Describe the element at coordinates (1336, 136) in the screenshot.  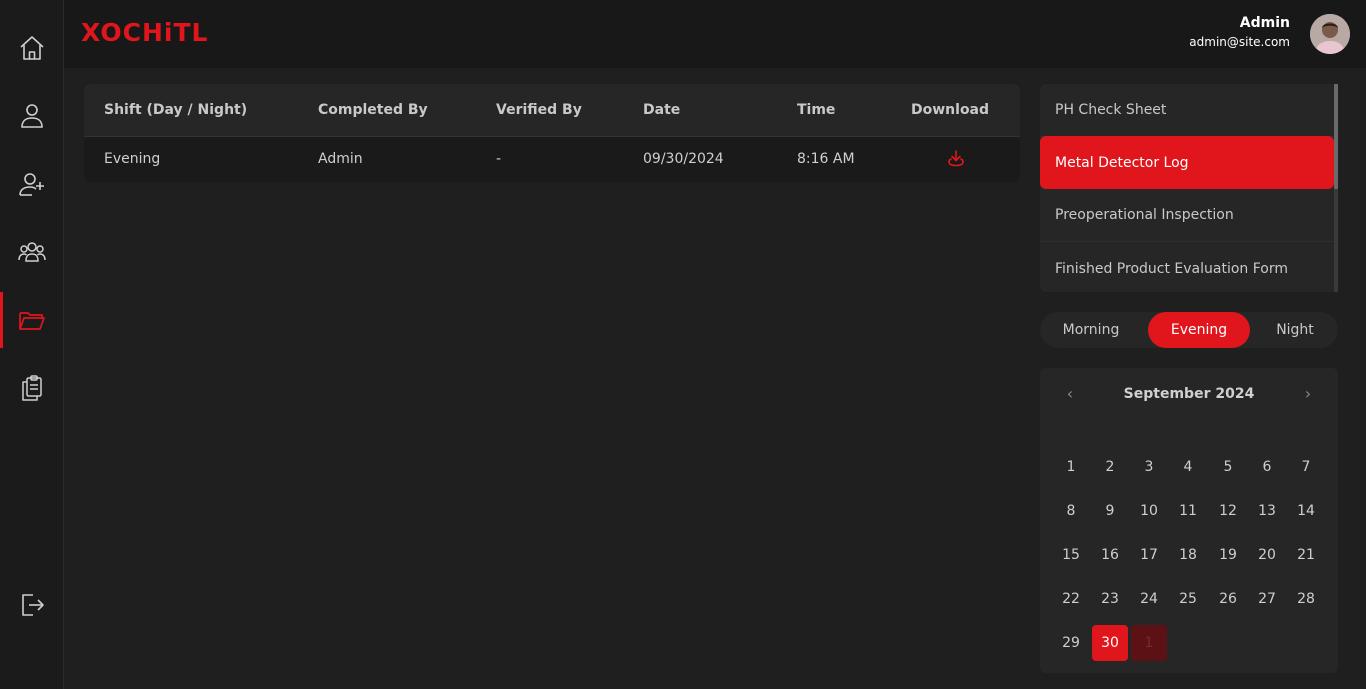
I see `scrollbar-thumb` at that location.